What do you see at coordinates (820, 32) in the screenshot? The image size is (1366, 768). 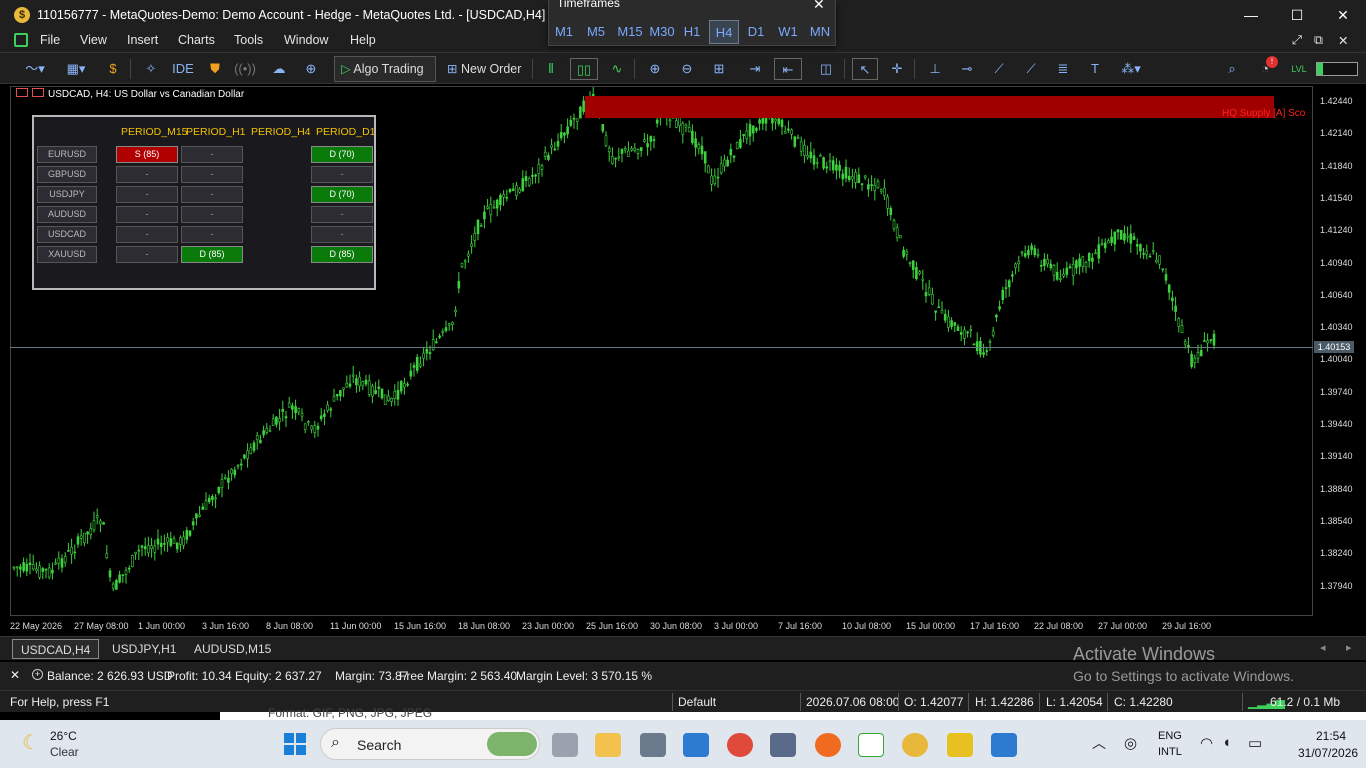 I see `tf-mn: MN` at bounding box center [820, 32].